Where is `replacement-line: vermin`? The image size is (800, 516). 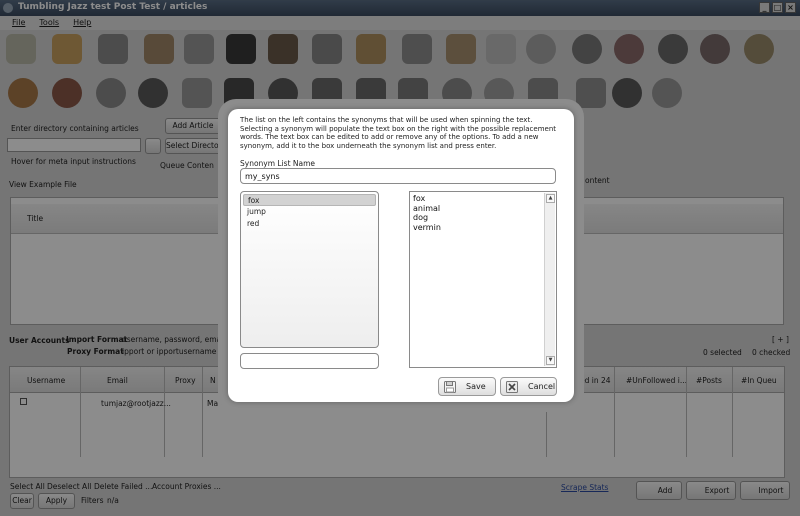
replacement-line: vermin is located at coordinates (427, 227).